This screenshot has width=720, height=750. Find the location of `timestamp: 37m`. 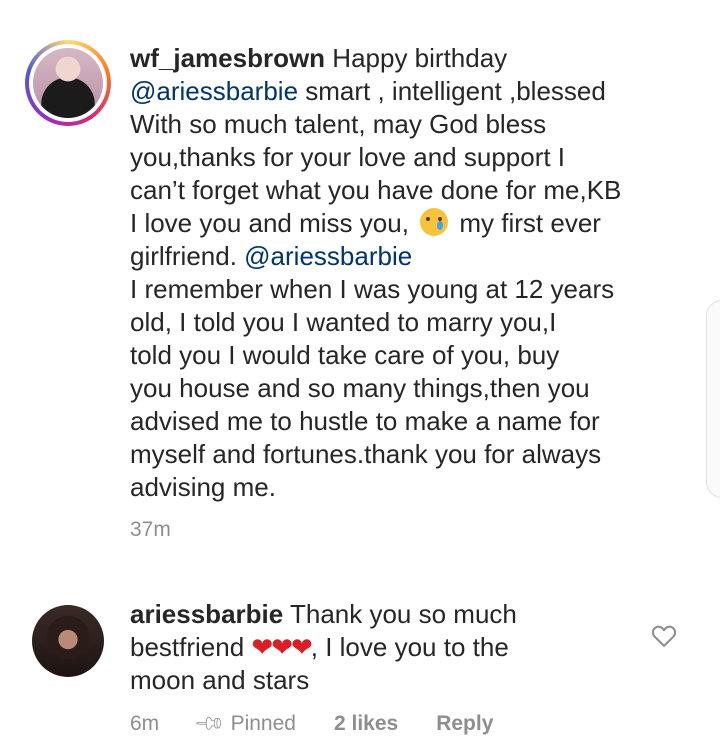

timestamp: 37m is located at coordinates (150, 529).